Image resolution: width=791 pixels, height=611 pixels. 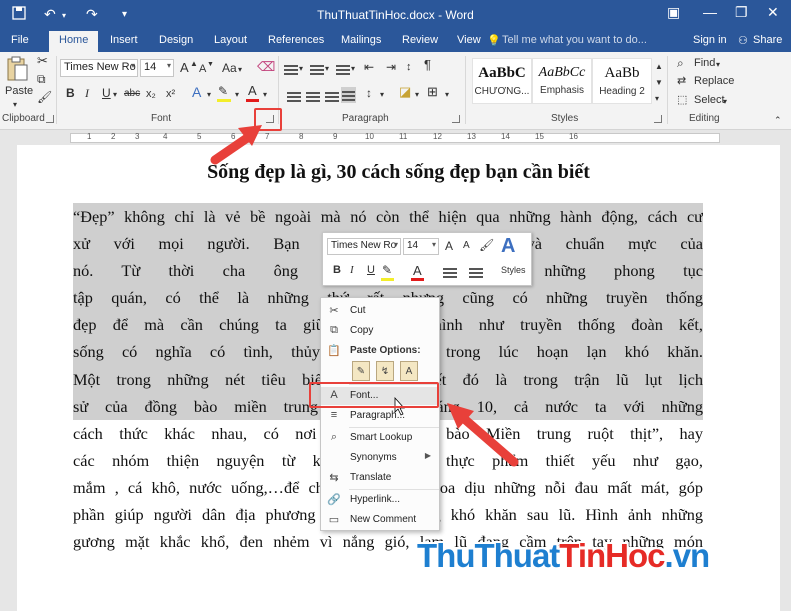 What do you see at coordinates (268, 119) in the screenshot?
I see `font-launcher-highlight` at bounding box center [268, 119].